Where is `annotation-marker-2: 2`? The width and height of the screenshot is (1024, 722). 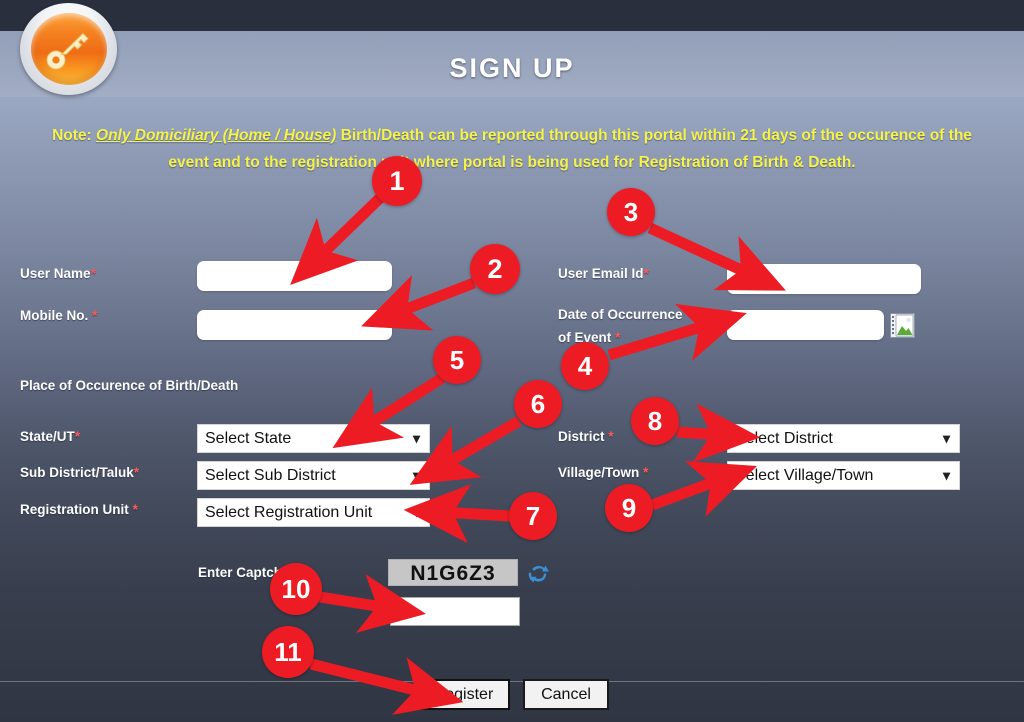 annotation-marker-2: 2 is located at coordinates (495, 269).